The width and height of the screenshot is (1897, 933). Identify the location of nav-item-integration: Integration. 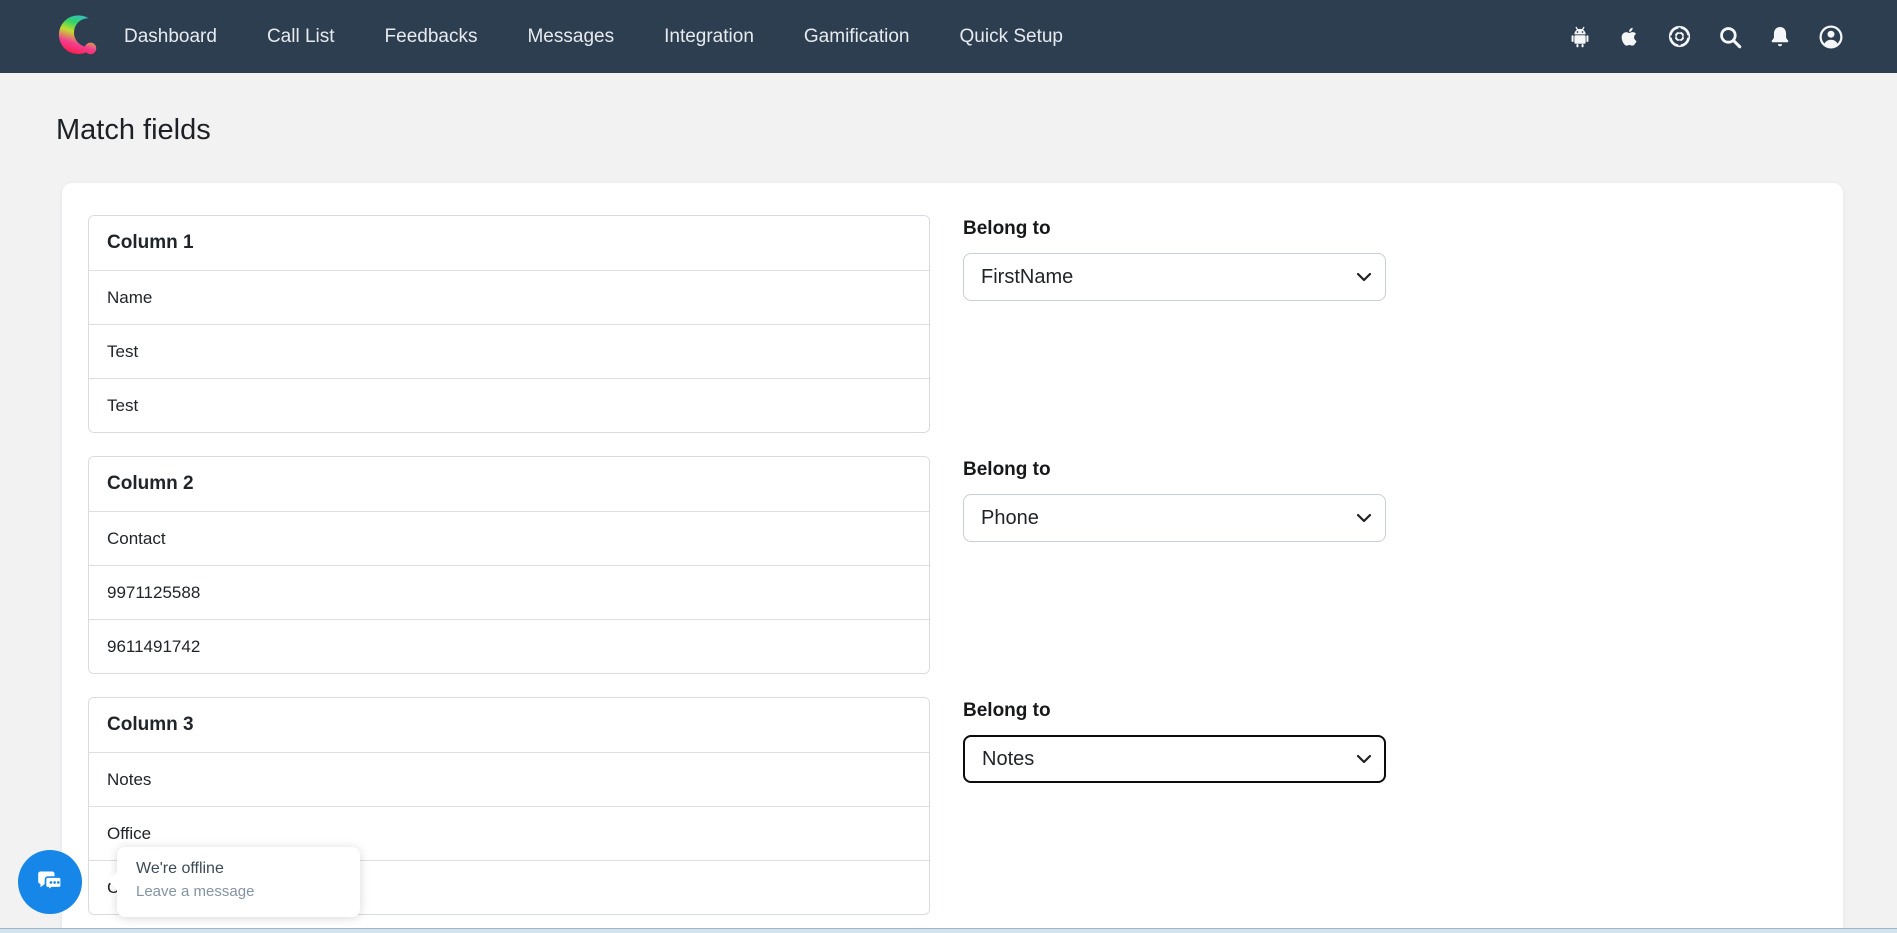
(709, 37).